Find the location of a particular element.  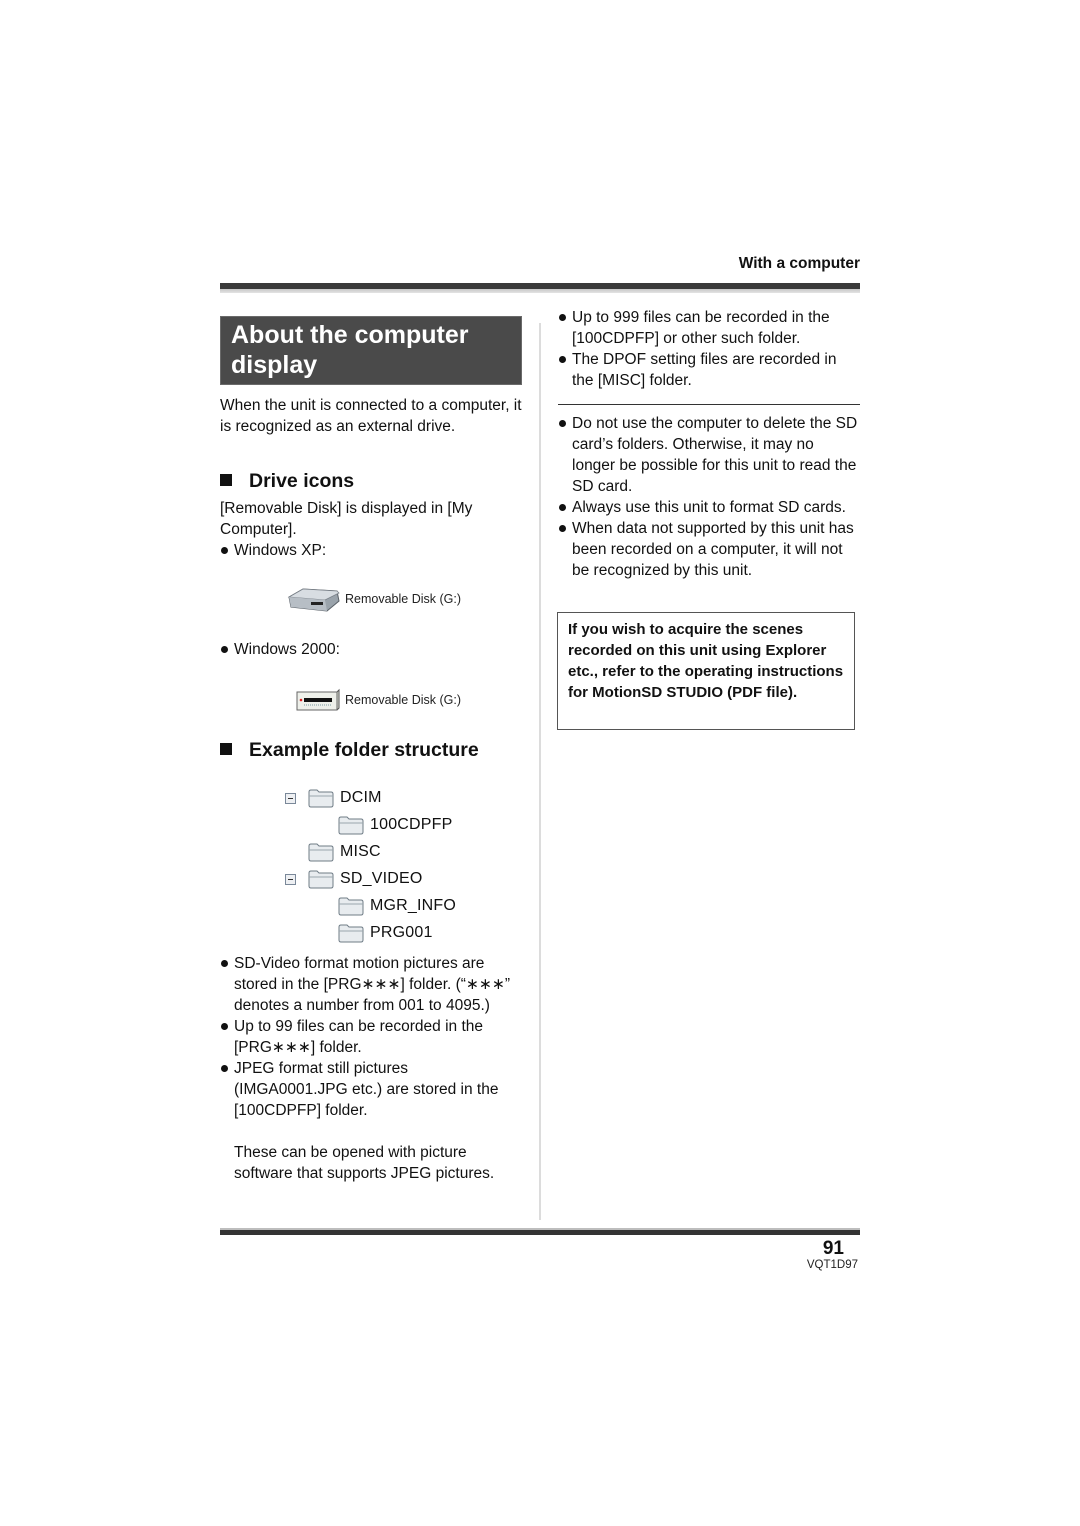

document-code: VQT1D97 is located at coordinates (832, 1265).